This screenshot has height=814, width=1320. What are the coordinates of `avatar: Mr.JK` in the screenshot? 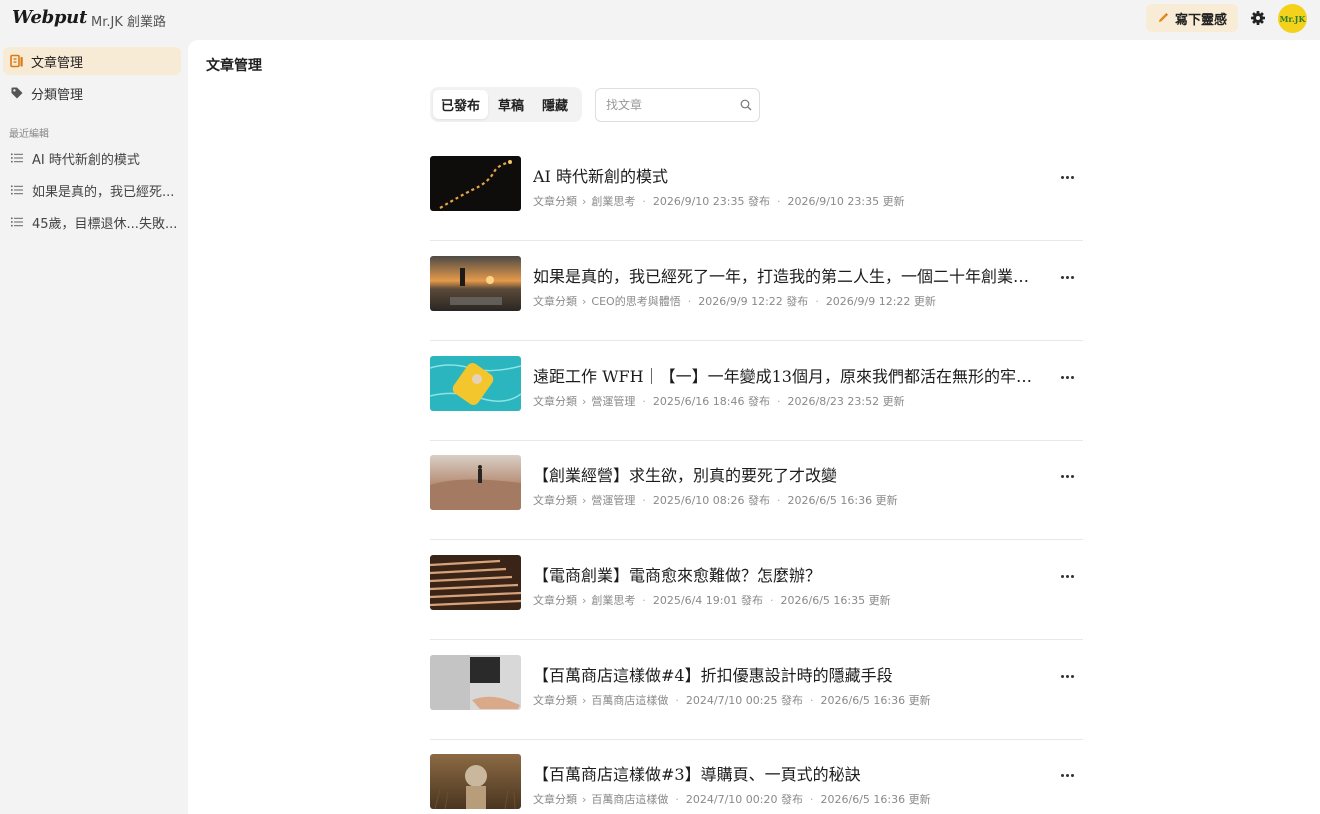 It's located at (1292, 18).